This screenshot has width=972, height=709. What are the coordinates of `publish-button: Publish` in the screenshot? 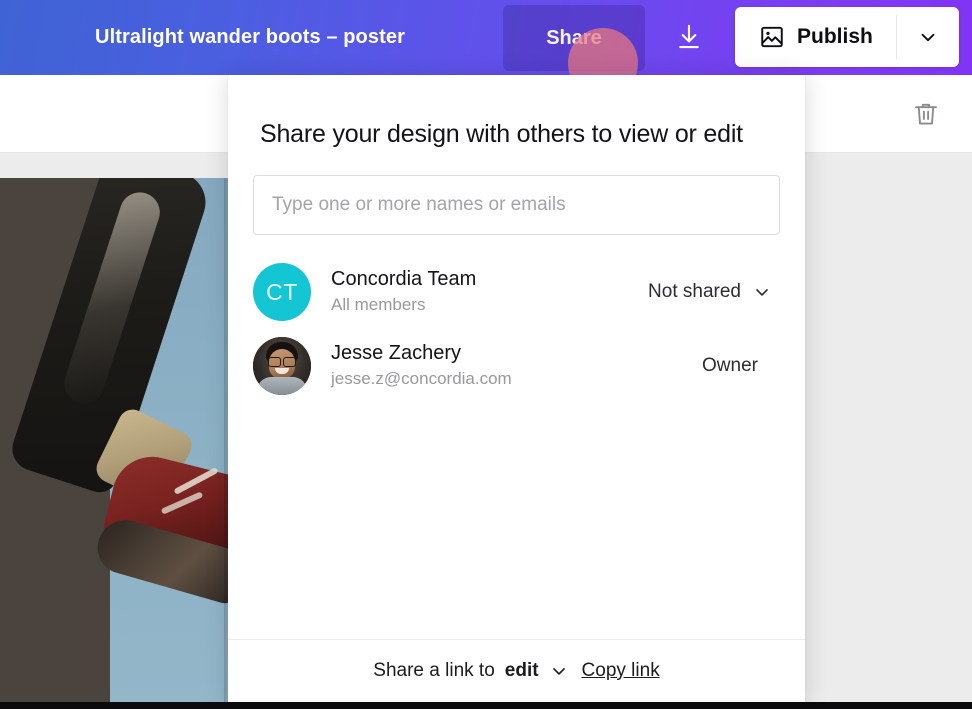 It's located at (815, 37).